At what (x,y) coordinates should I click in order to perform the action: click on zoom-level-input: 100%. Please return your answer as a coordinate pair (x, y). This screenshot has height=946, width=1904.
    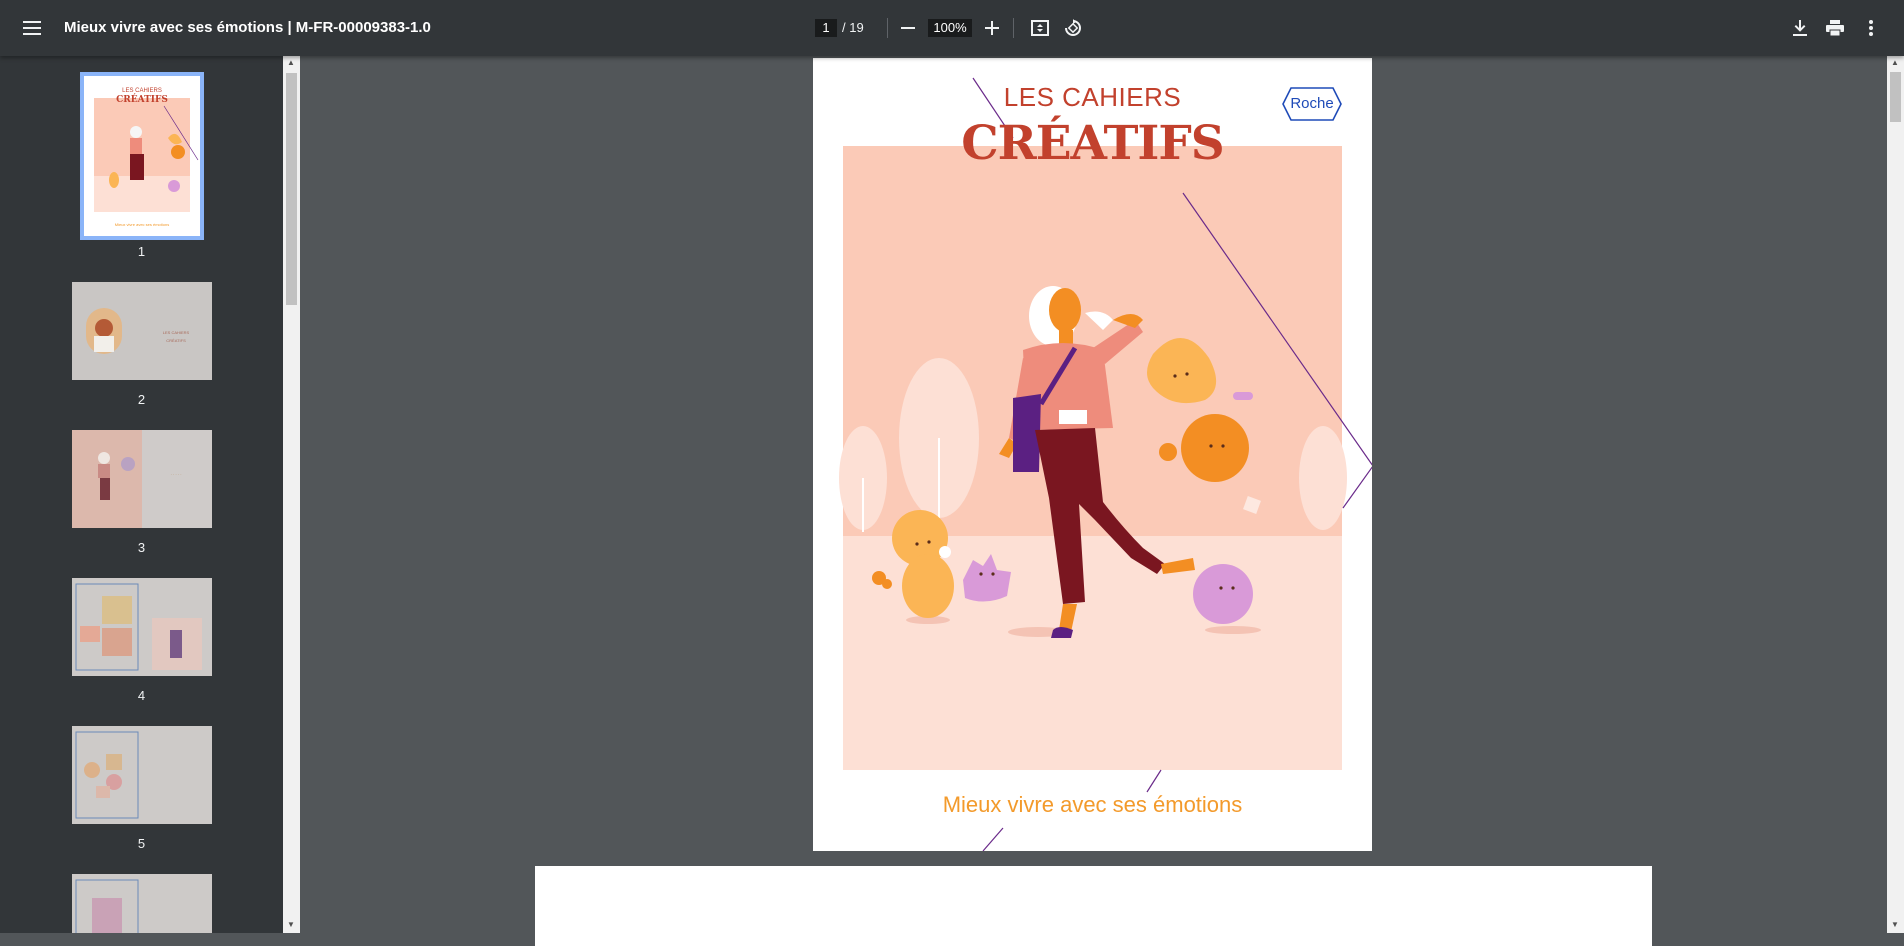
    Looking at the image, I should click on (950, 28).